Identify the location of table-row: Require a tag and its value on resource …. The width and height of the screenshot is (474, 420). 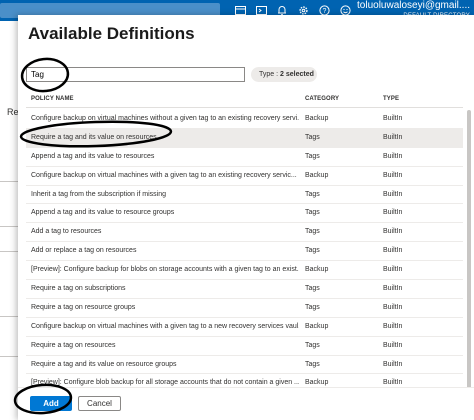
(244, 365).